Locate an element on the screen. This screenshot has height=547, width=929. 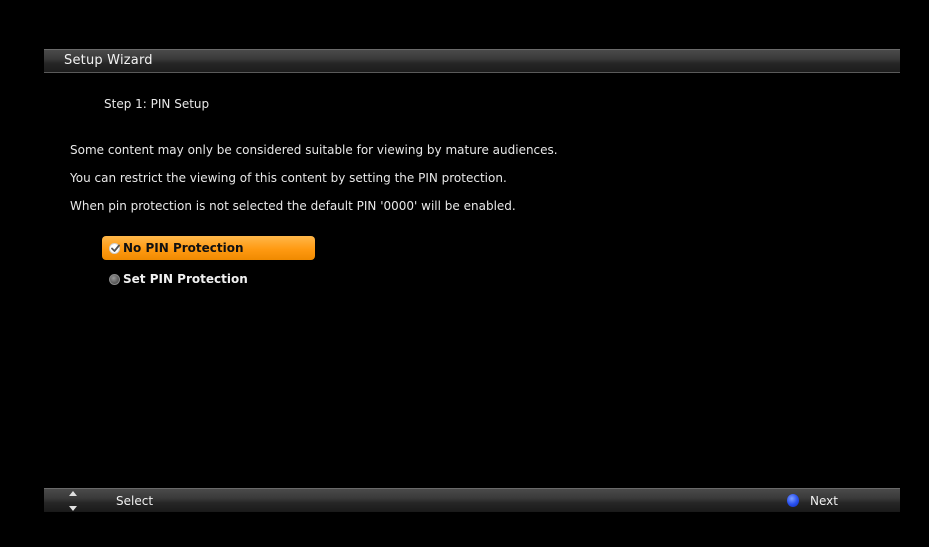
up-down-arrows-icon is located at coordinates (73, 501).